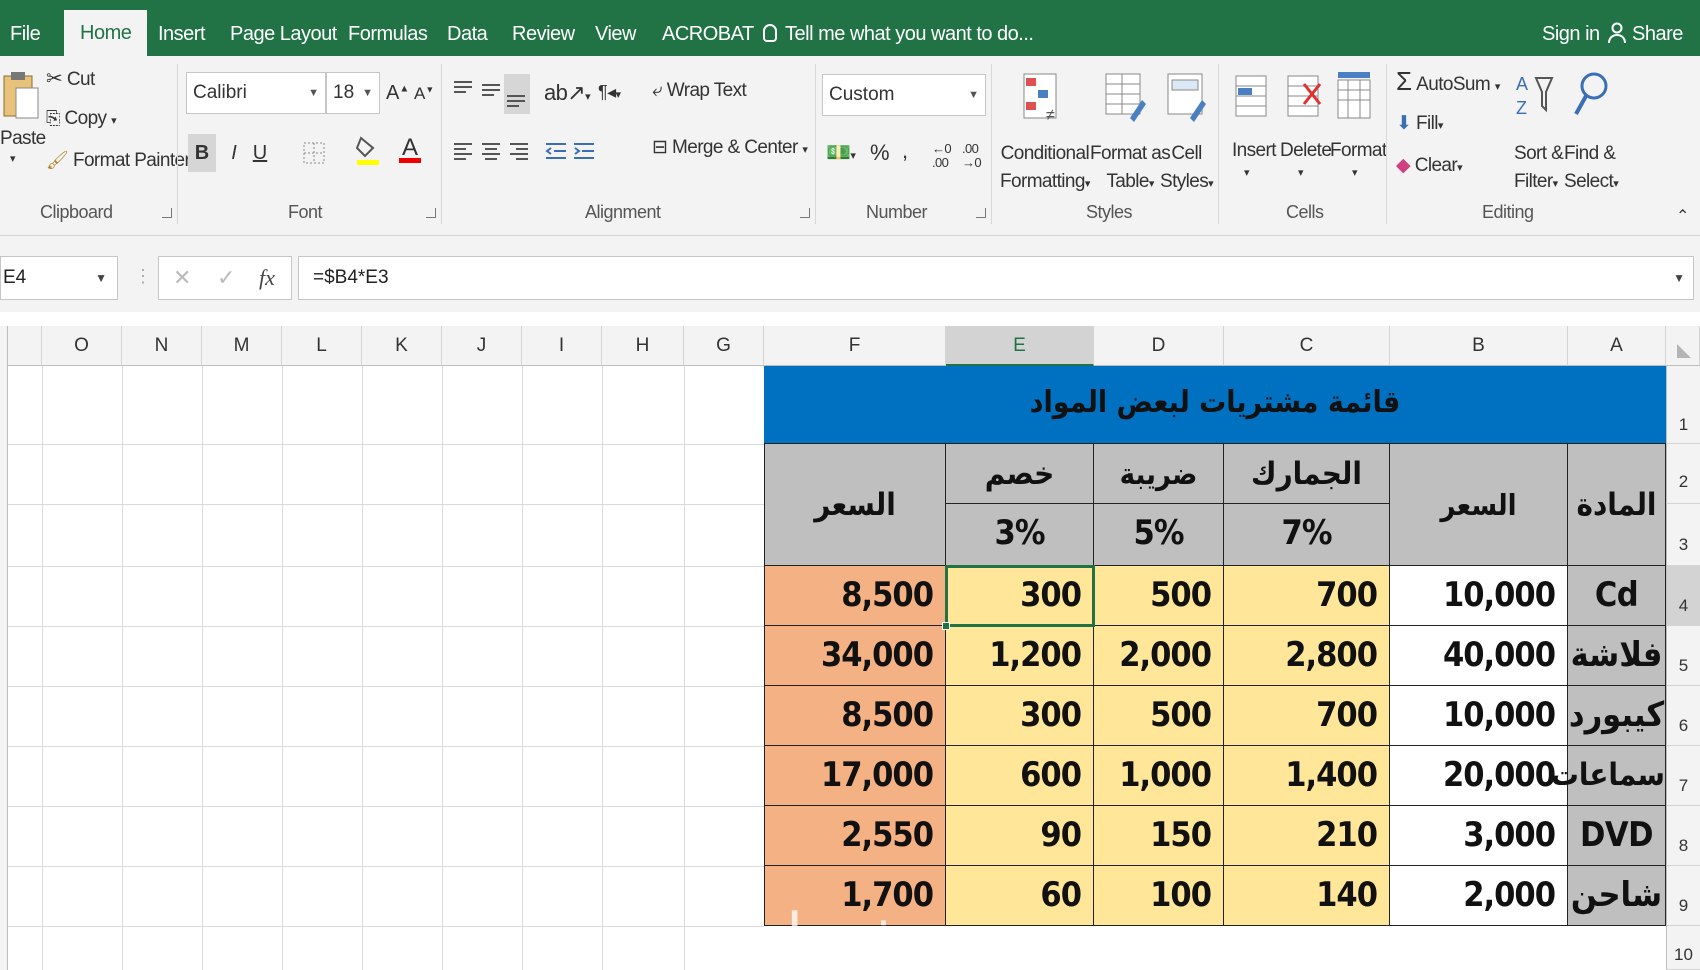 The width and height of the screenshot is (1700, 970). Describe the element at coordinates (314, 153) in the screenshot. I see `borders-icon` at that location.